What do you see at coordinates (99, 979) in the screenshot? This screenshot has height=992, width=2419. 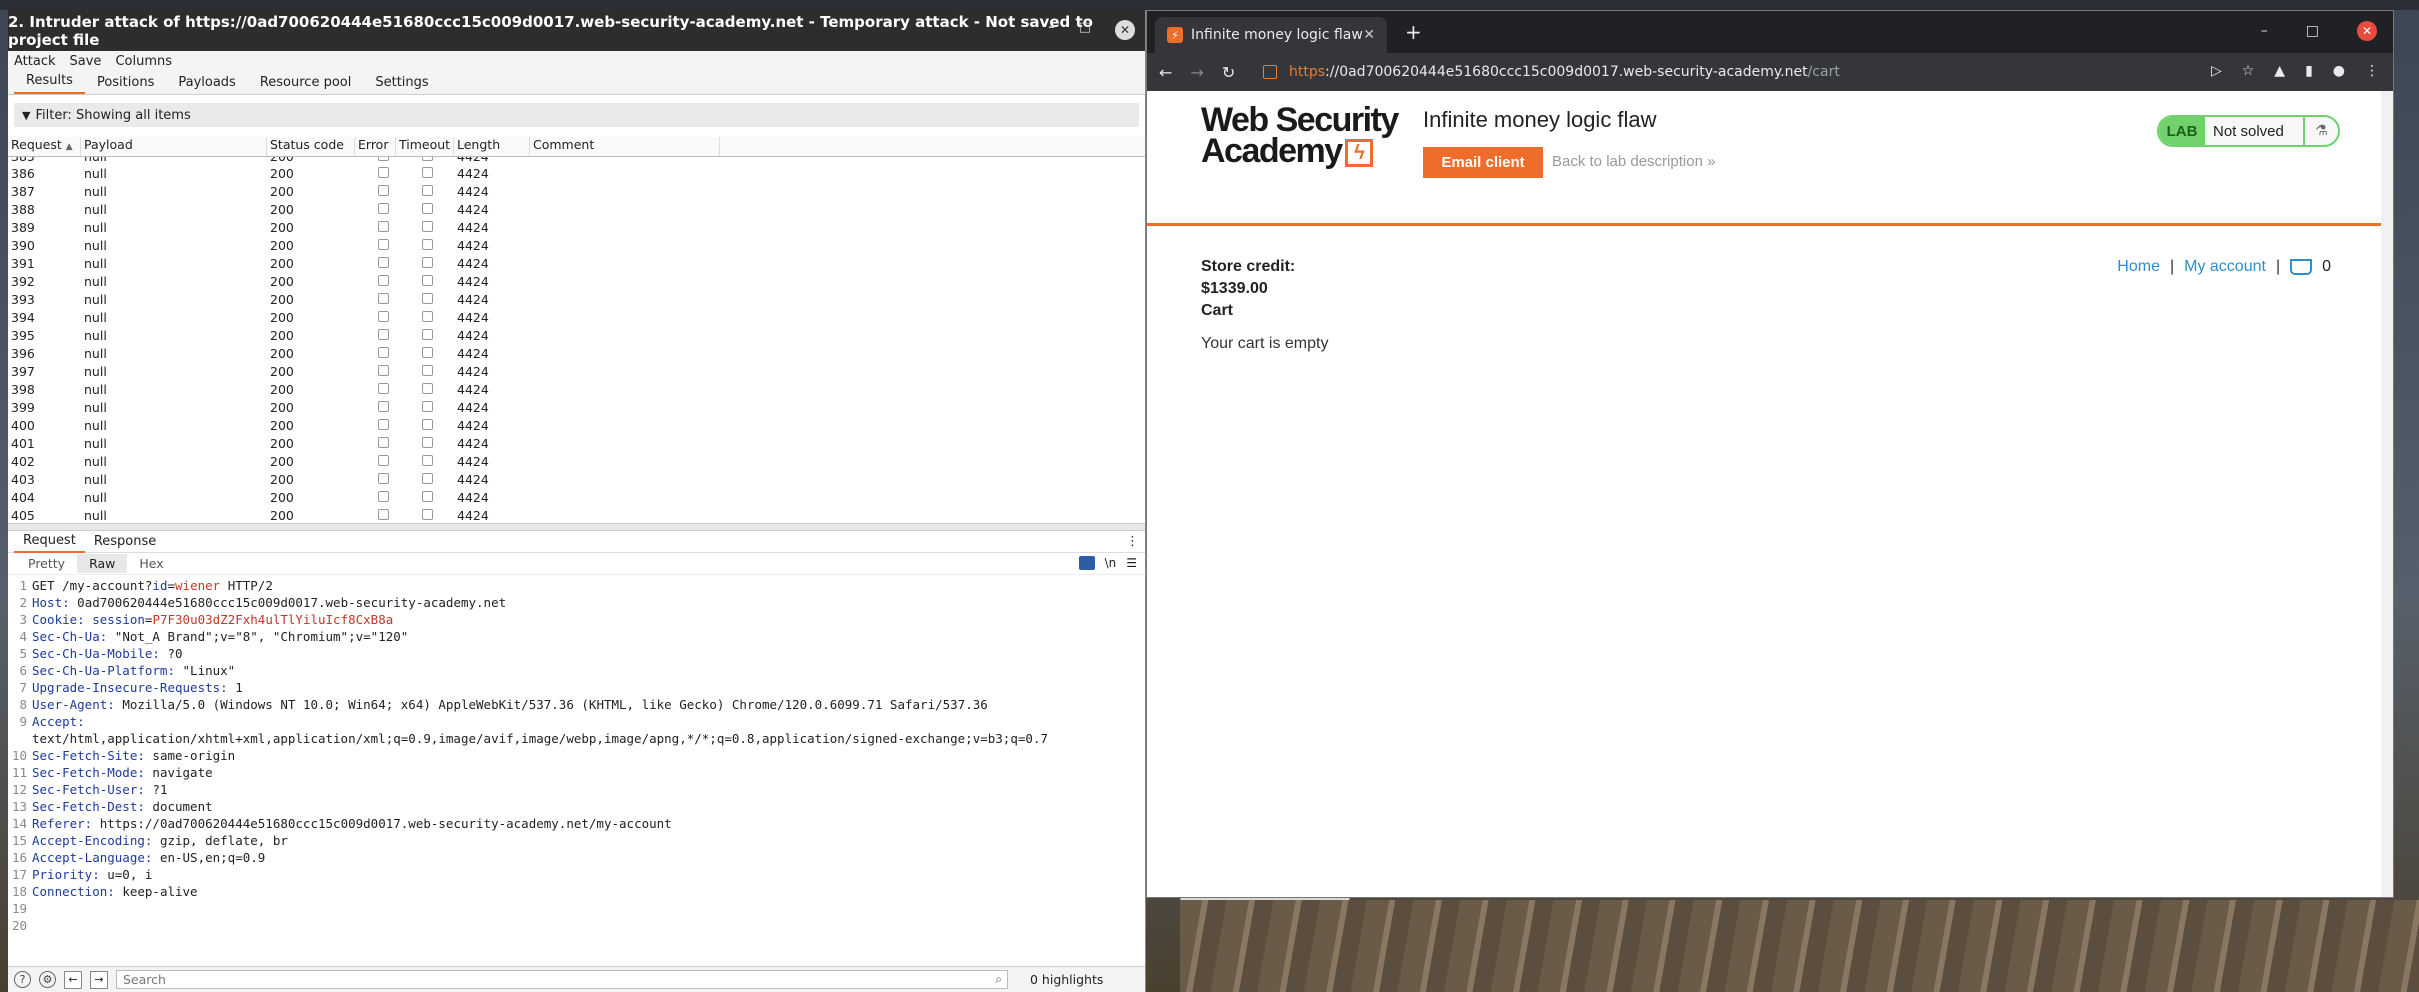 I see `next-arrow-icon: →` at bounding box center [99, 979].